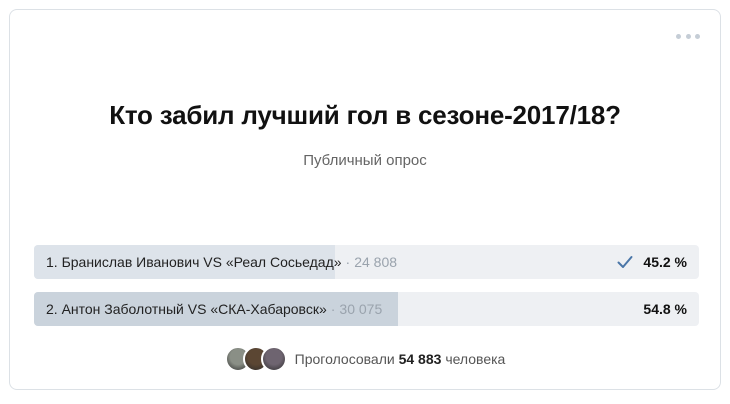 This screenshot has width=730, height=404. What do you see at coordinates (420, 359) in the screenshot?
I see `voters-count: 54 883` at bounding box center [420, 359].